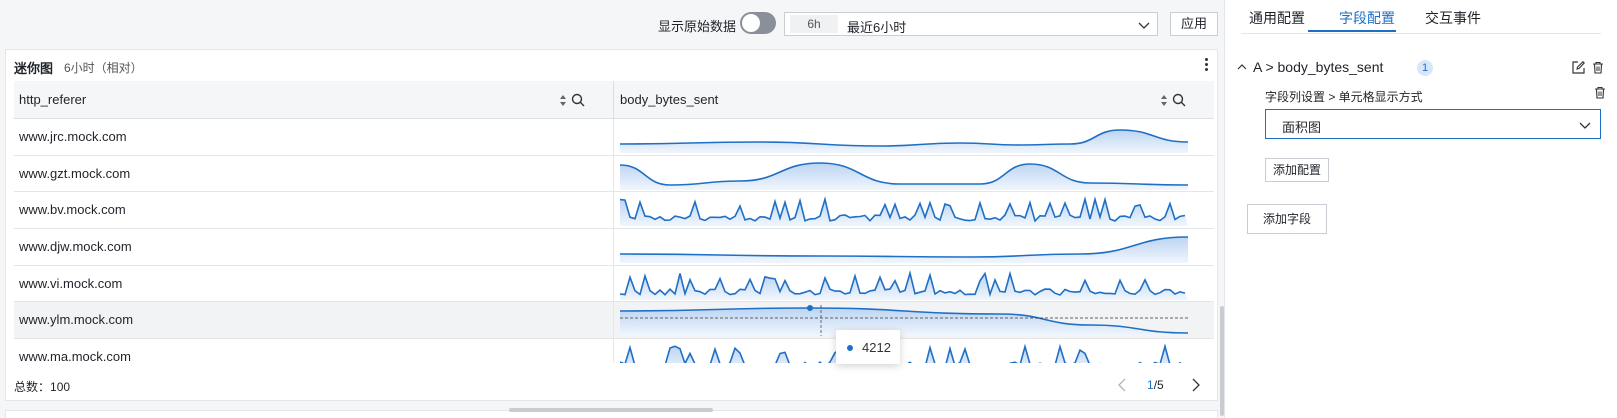 The height and width of the screenshot is (418, 1617). I want to click on table-row: www.ma.mock.com, so click(614, 351).